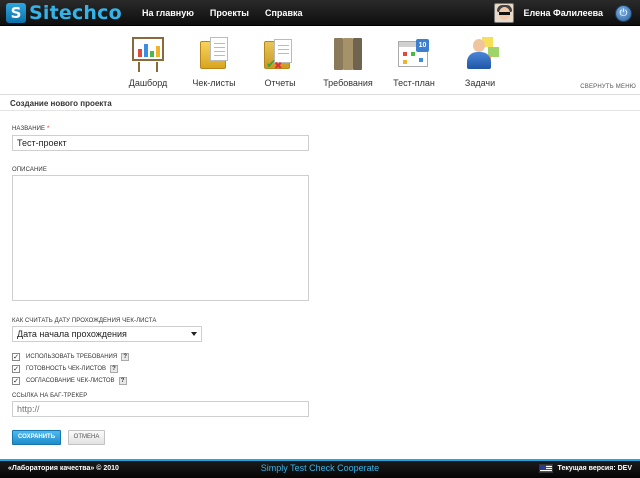 Image resolution: width=640 pixels, height=478 pixels. Describe the element at coordinates (148, 83) in the screenshot. I see `toolbar-label: Дашборд` at that location.